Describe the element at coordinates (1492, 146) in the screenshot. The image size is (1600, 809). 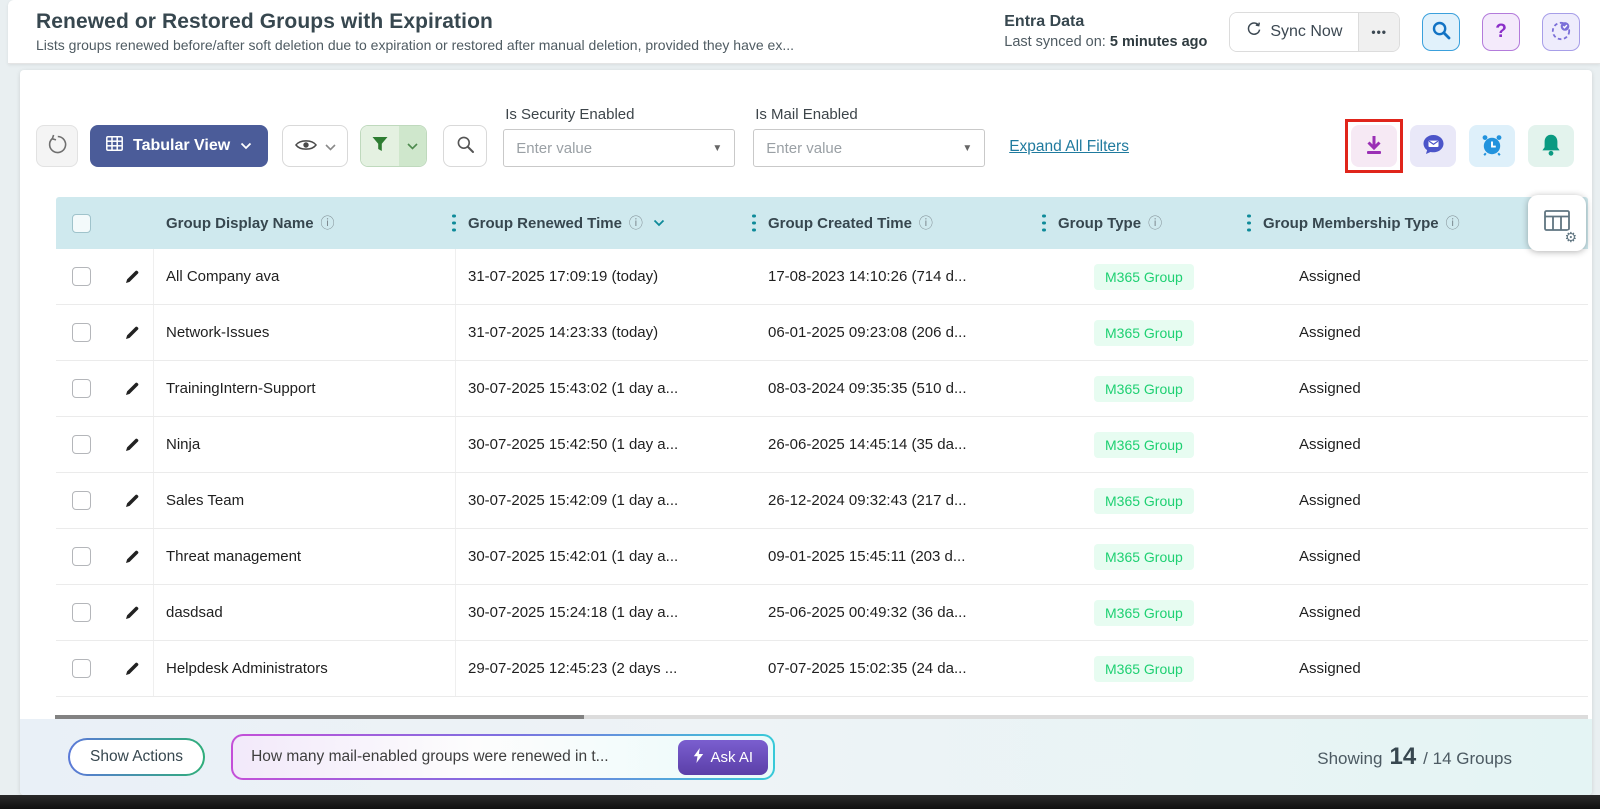
I see `schedule-alarm-button` at that location.